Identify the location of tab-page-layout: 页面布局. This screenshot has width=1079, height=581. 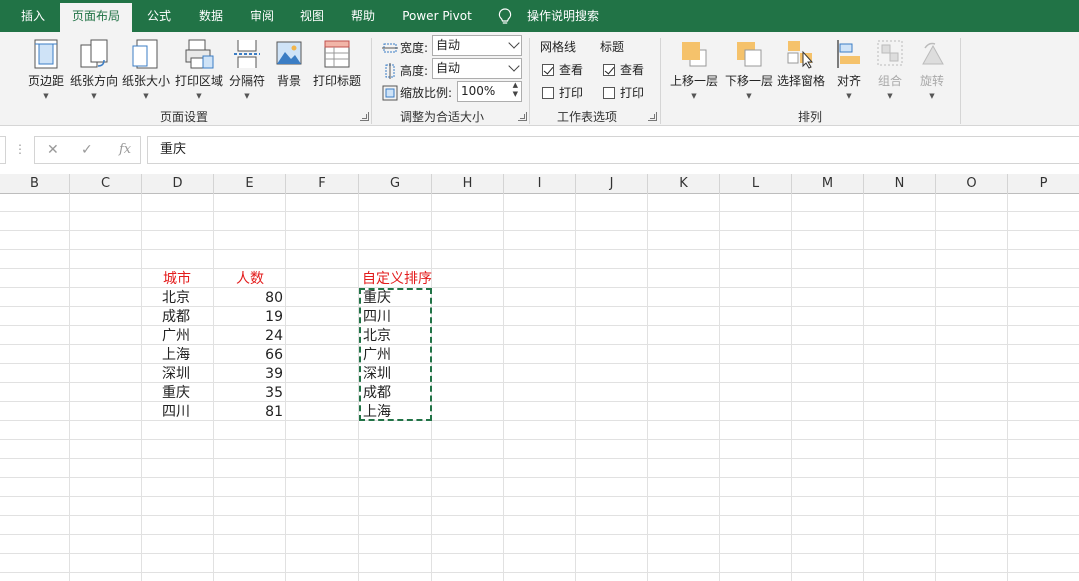
(96, 17).